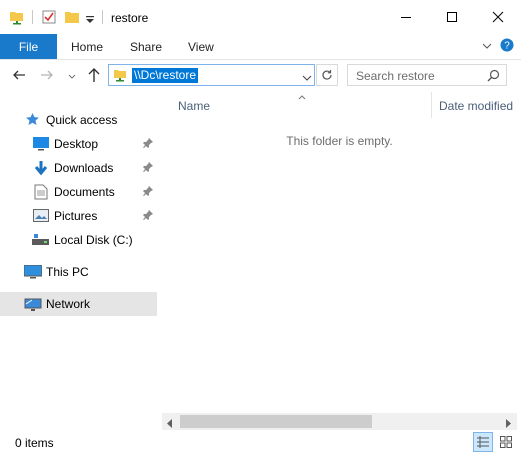  I want to click on search-input: Search restore, so click(427, 75).